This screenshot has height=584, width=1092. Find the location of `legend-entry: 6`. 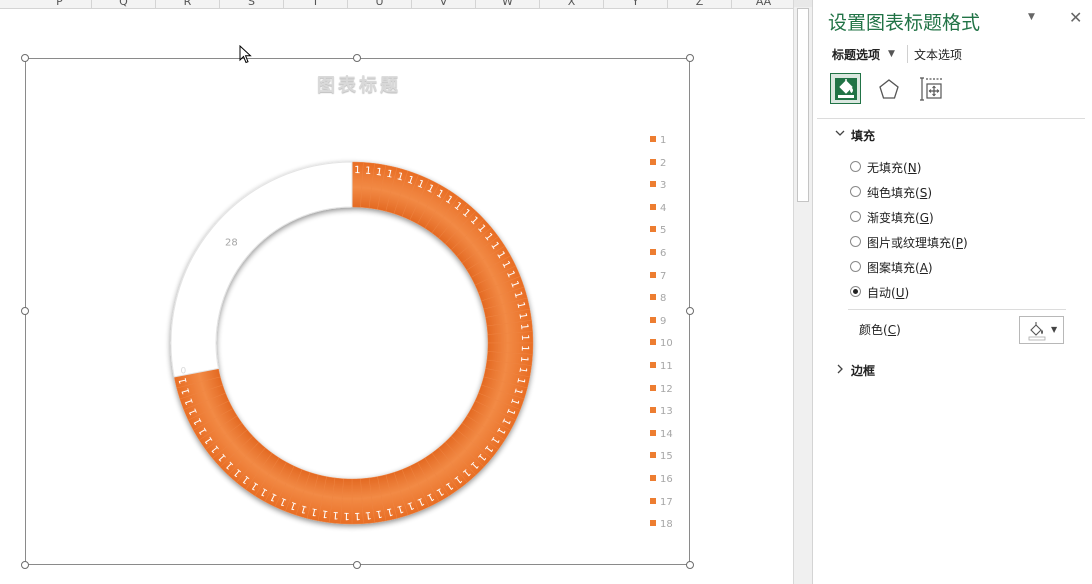

legend-entry: 6 is located at coordinates (658, 254).